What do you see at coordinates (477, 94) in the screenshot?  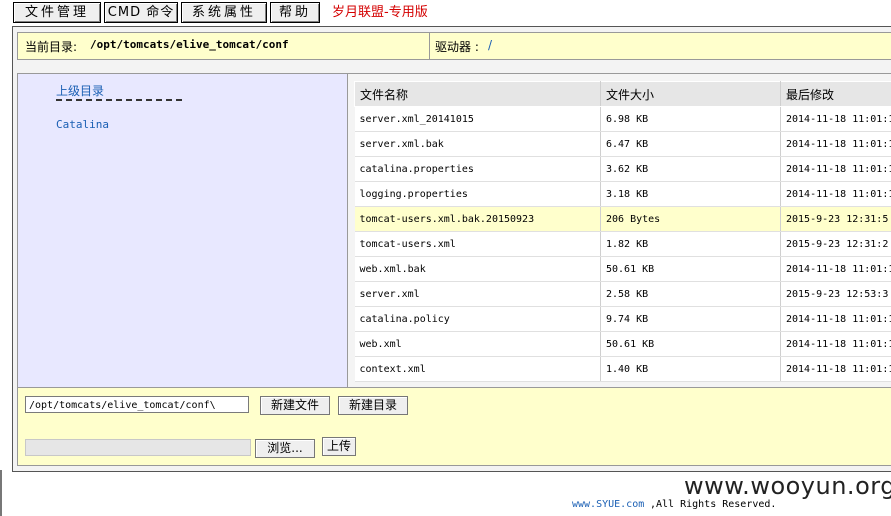 I see `col-header-name: 文件名称` at bounding box center [477, 94].